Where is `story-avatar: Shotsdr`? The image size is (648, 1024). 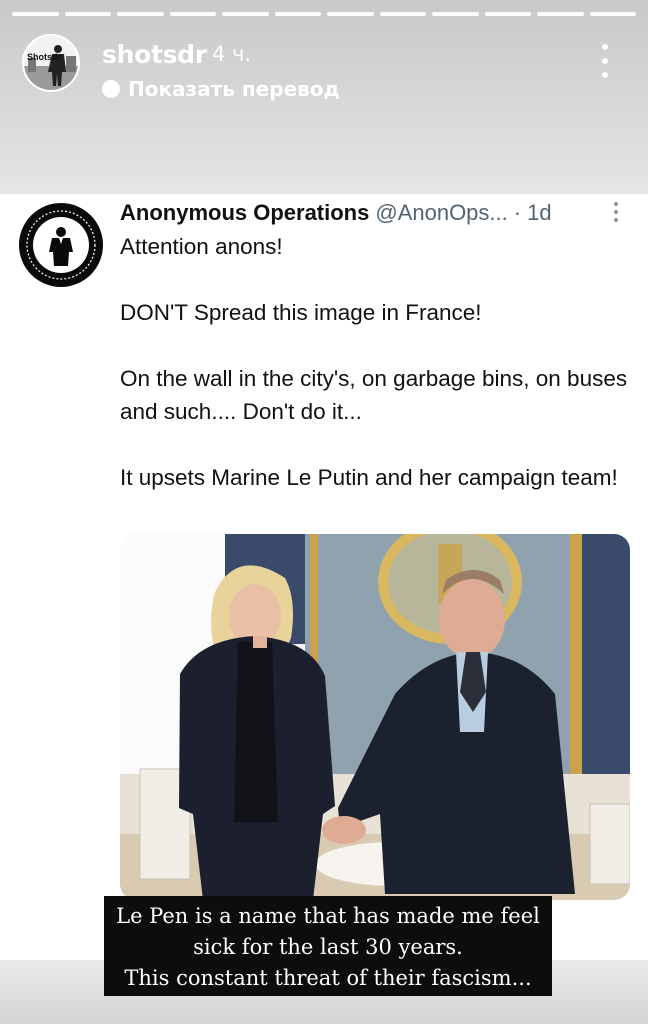 story-avatar: Shotsdr is located at coordinates (51, 63).